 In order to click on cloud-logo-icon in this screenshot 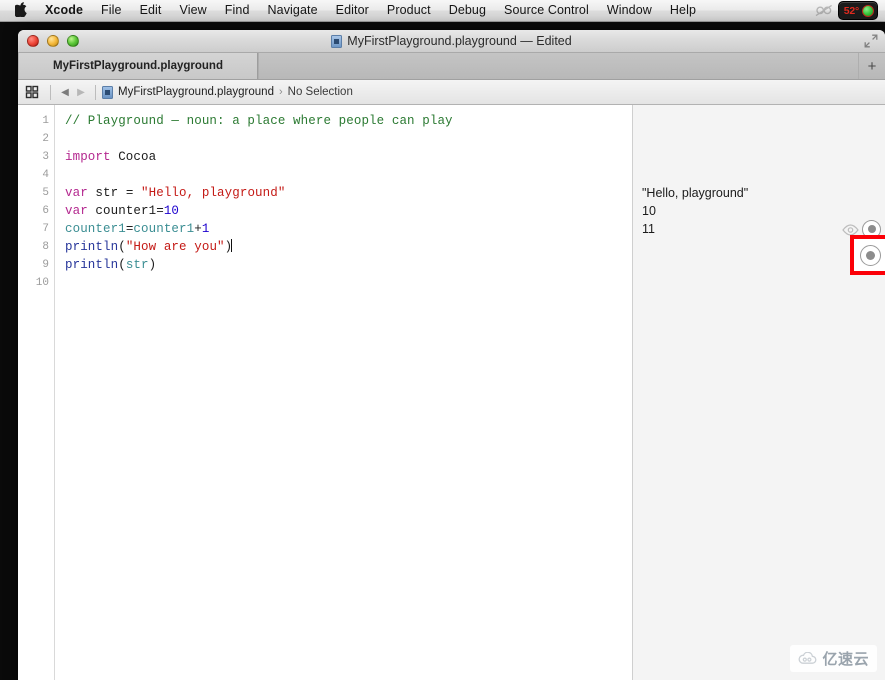, I will do `click(808, 658)`.